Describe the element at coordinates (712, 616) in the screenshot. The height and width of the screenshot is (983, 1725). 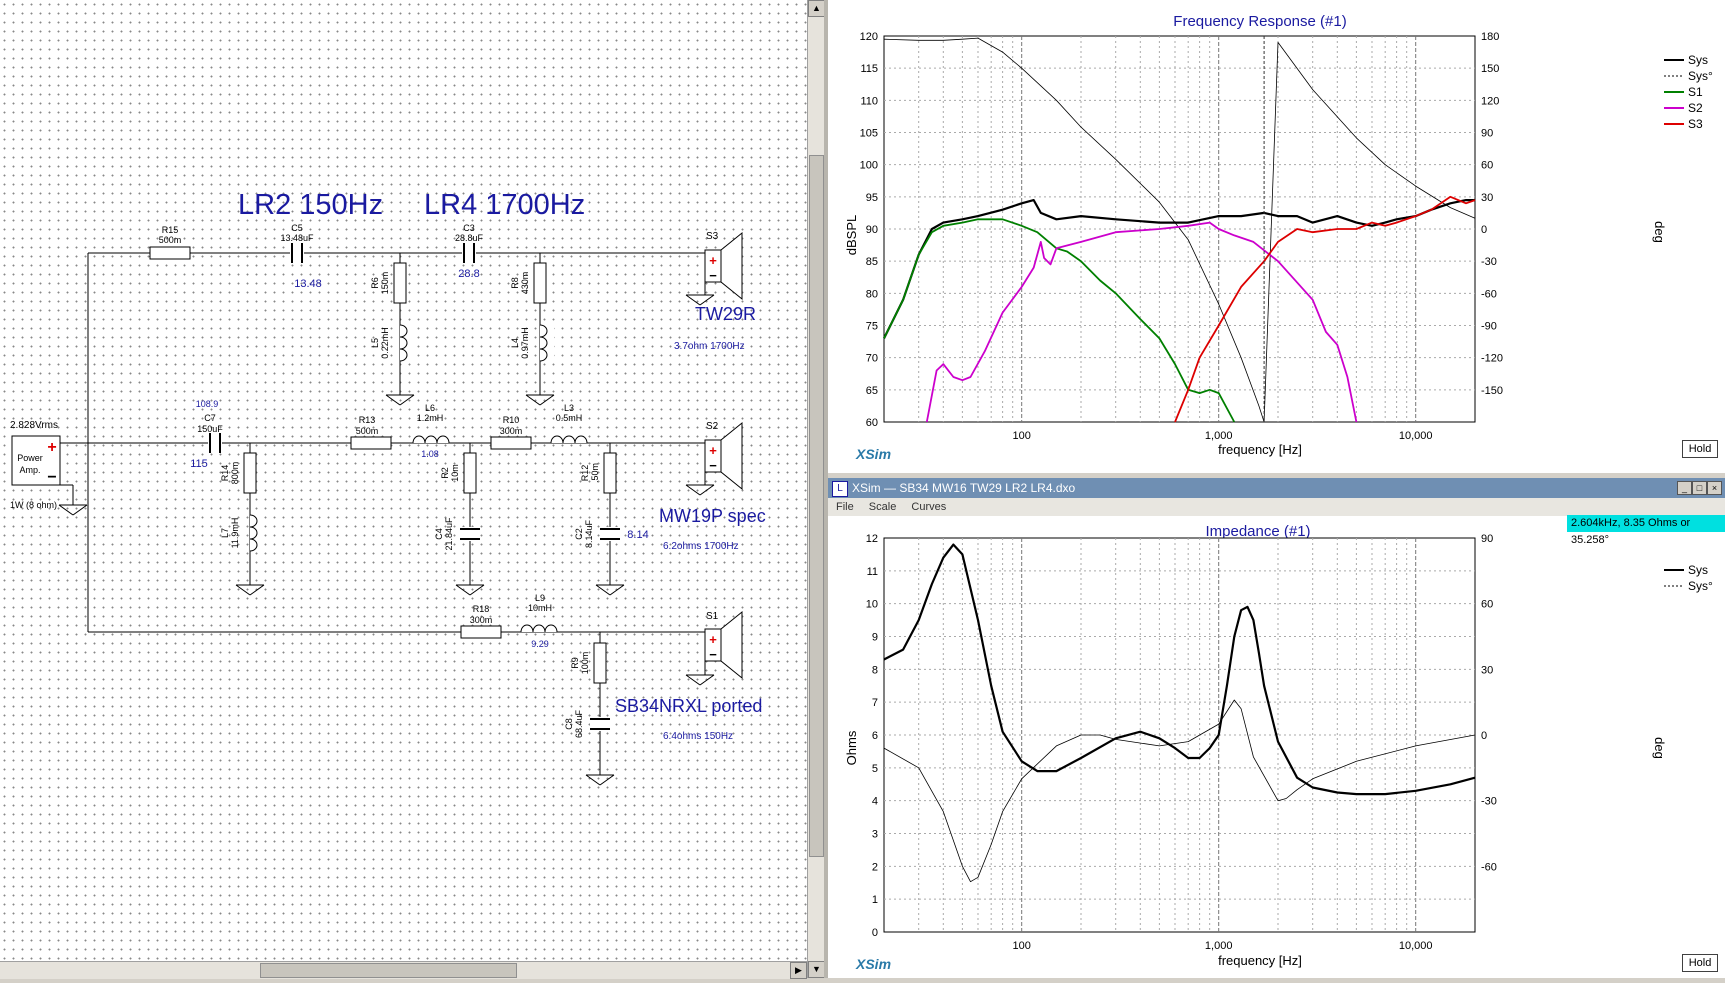
I see `speaker-id-s1: S1` at that location.